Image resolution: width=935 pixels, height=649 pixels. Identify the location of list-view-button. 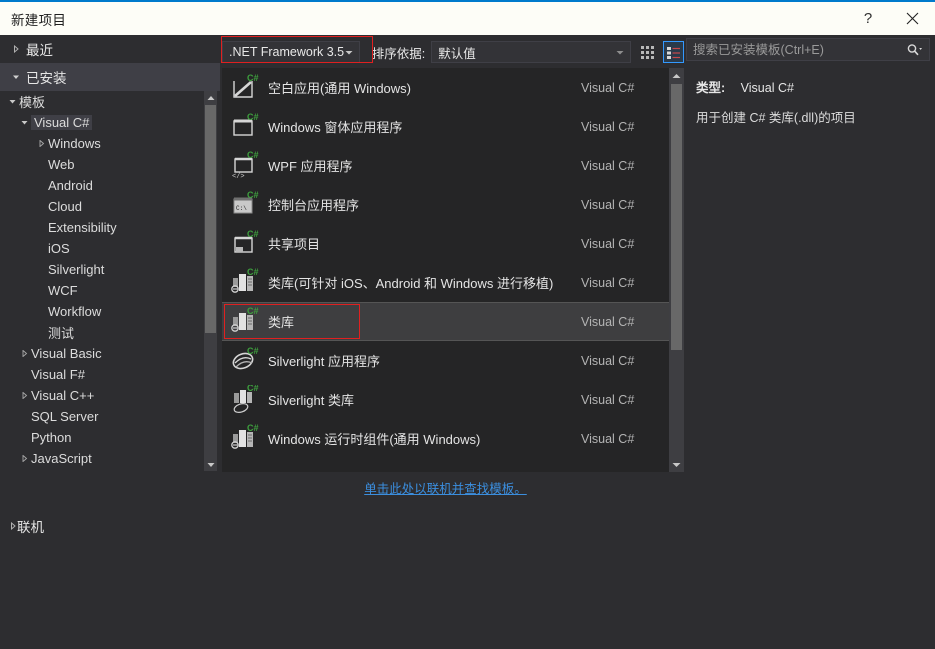
(673, 52).